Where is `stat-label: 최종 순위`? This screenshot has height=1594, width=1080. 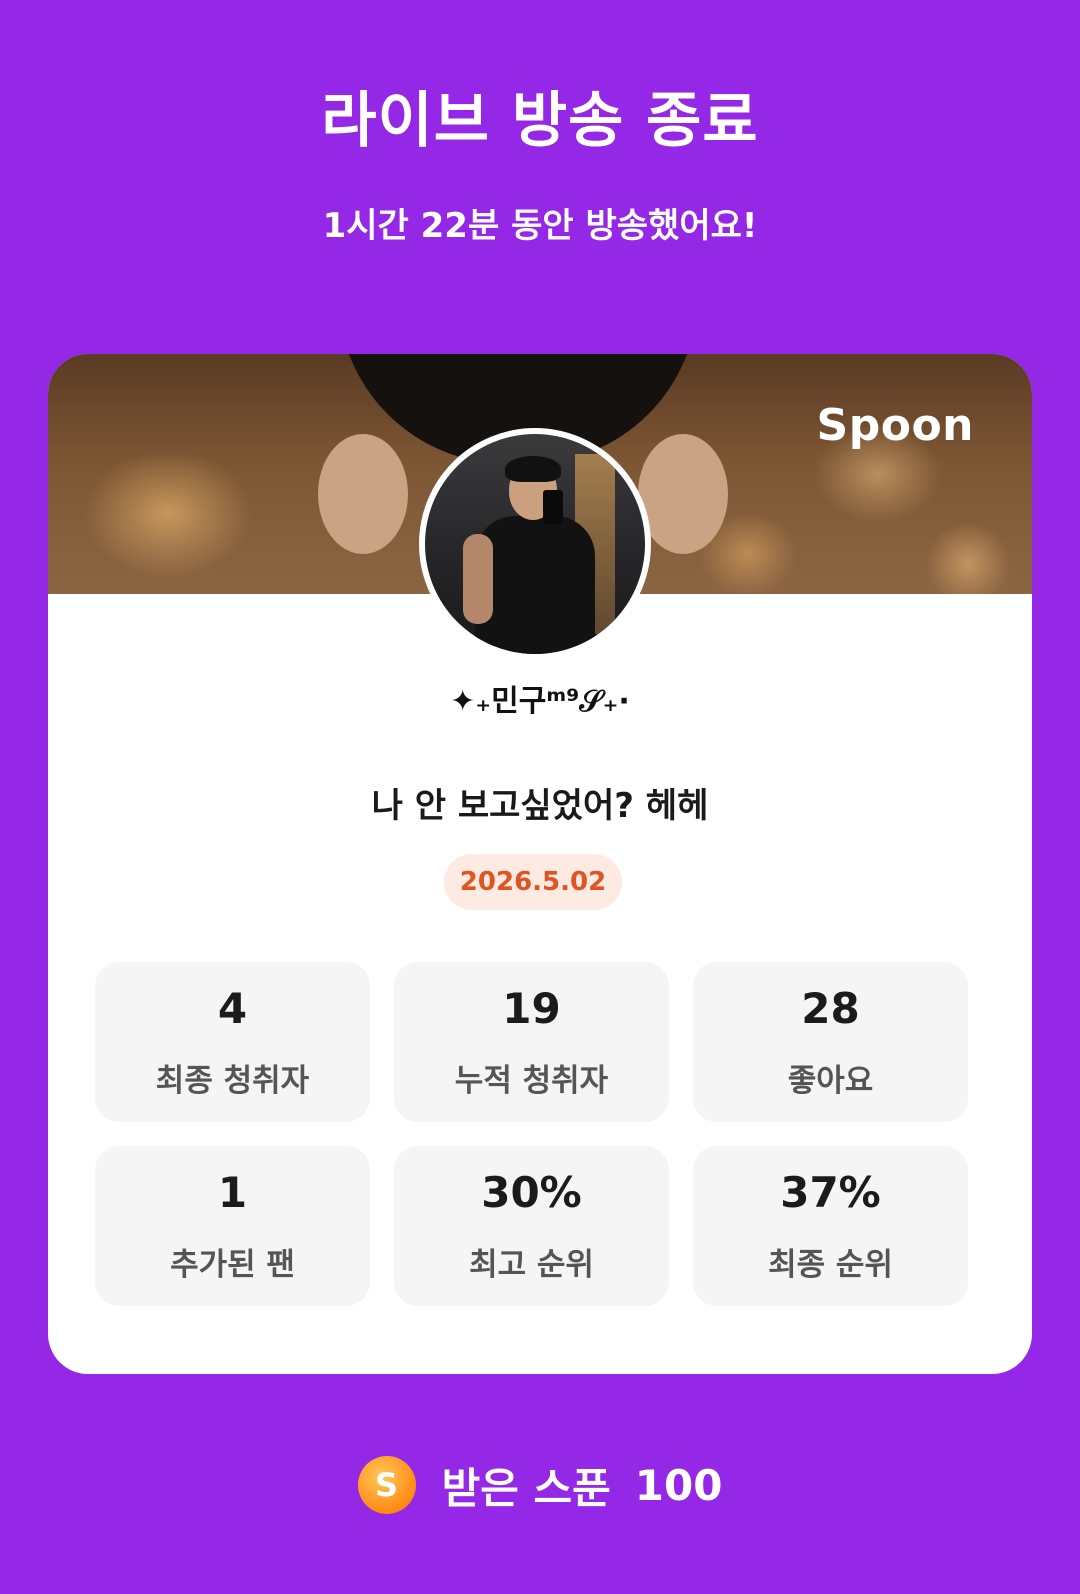 stat-label: 최종 순위 is located at coordinates (830, 1265).